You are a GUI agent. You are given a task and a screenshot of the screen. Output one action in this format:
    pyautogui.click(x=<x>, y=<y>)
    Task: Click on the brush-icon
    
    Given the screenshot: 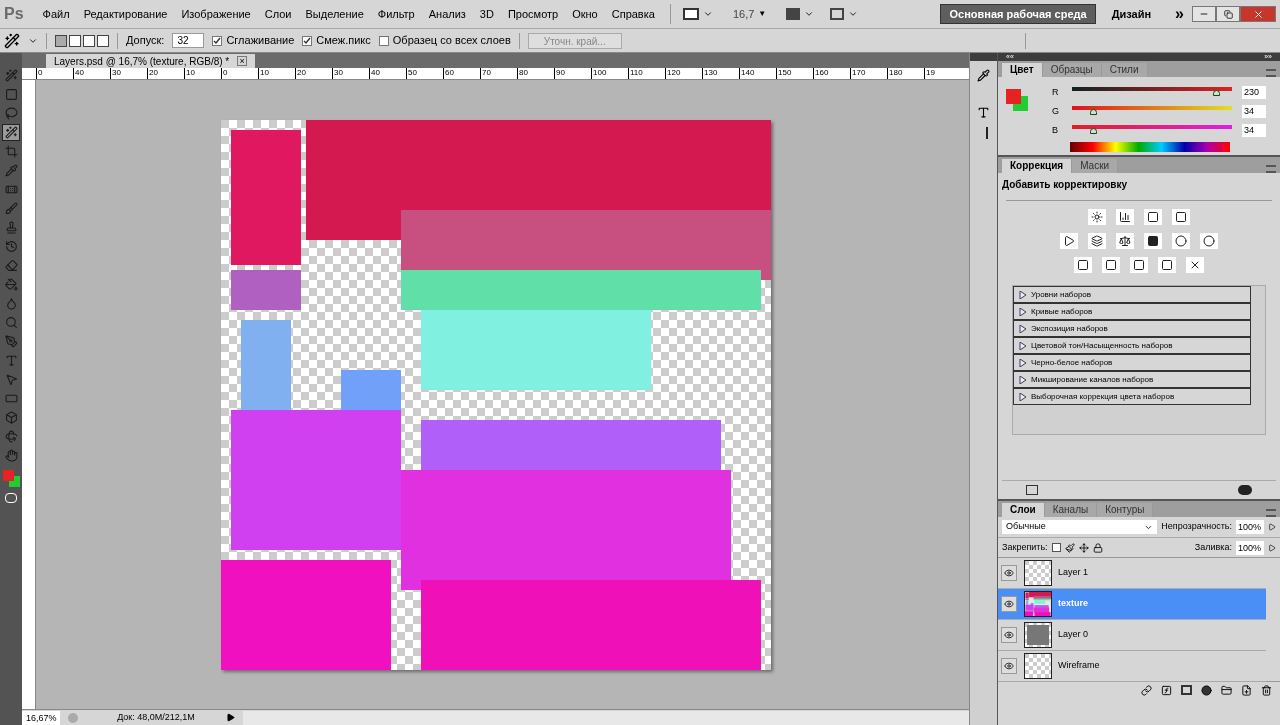 What is the action you would take?
    pyautogui.click(x=1069, y=547)
    